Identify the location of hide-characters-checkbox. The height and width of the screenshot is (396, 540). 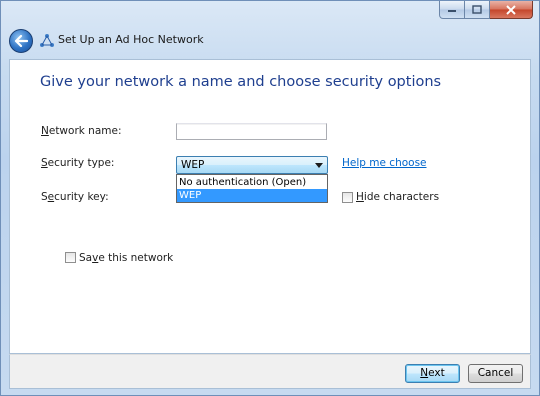
(347, 197).